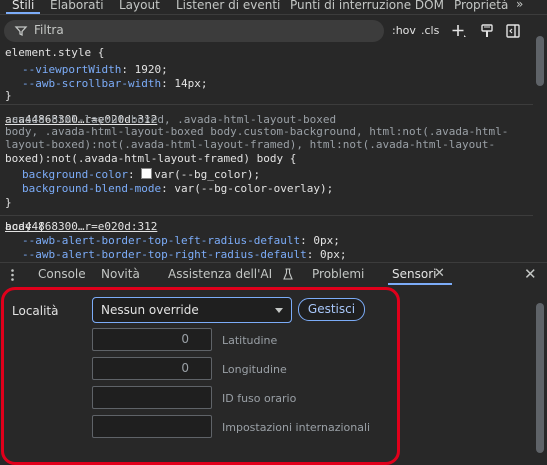  Describe the element at coordinates (220, 274) in the screenshot. I see `drawer-tab-ai-assistance: Assistenza dell'AI` at that location.